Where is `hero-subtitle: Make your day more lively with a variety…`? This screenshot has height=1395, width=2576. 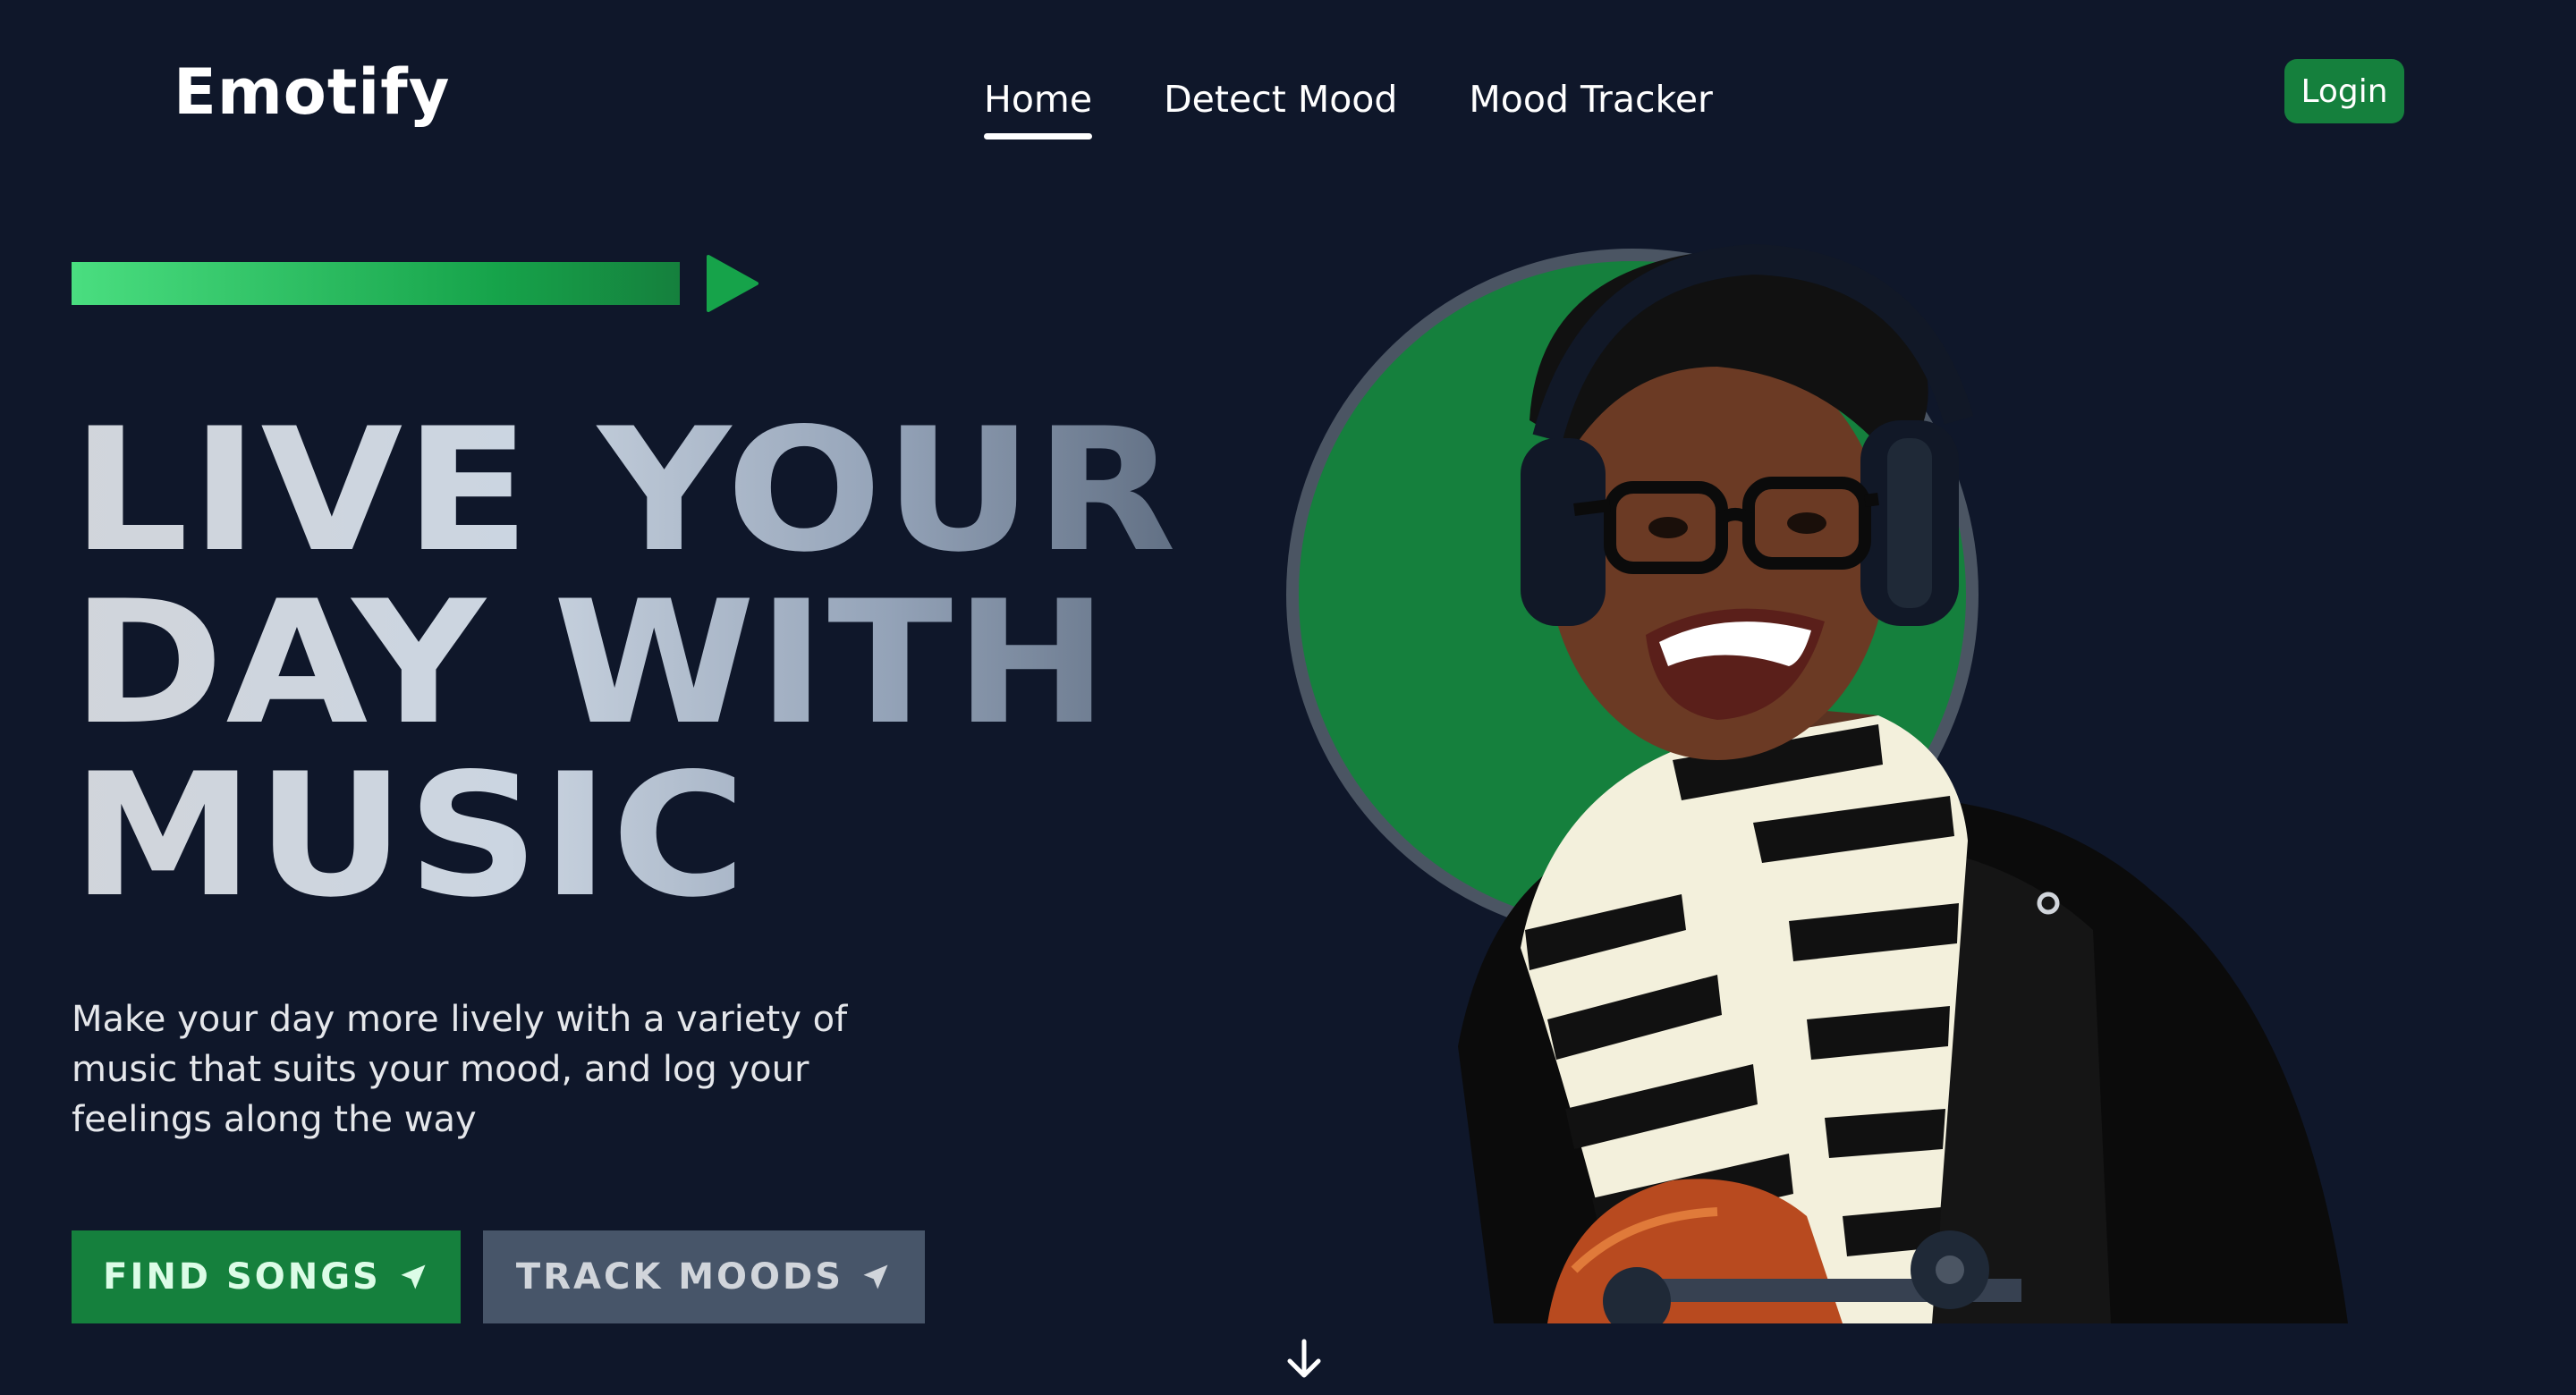
hero-subtitle: Make your day more lively with a variety… is located at coordinates (460, 1069).